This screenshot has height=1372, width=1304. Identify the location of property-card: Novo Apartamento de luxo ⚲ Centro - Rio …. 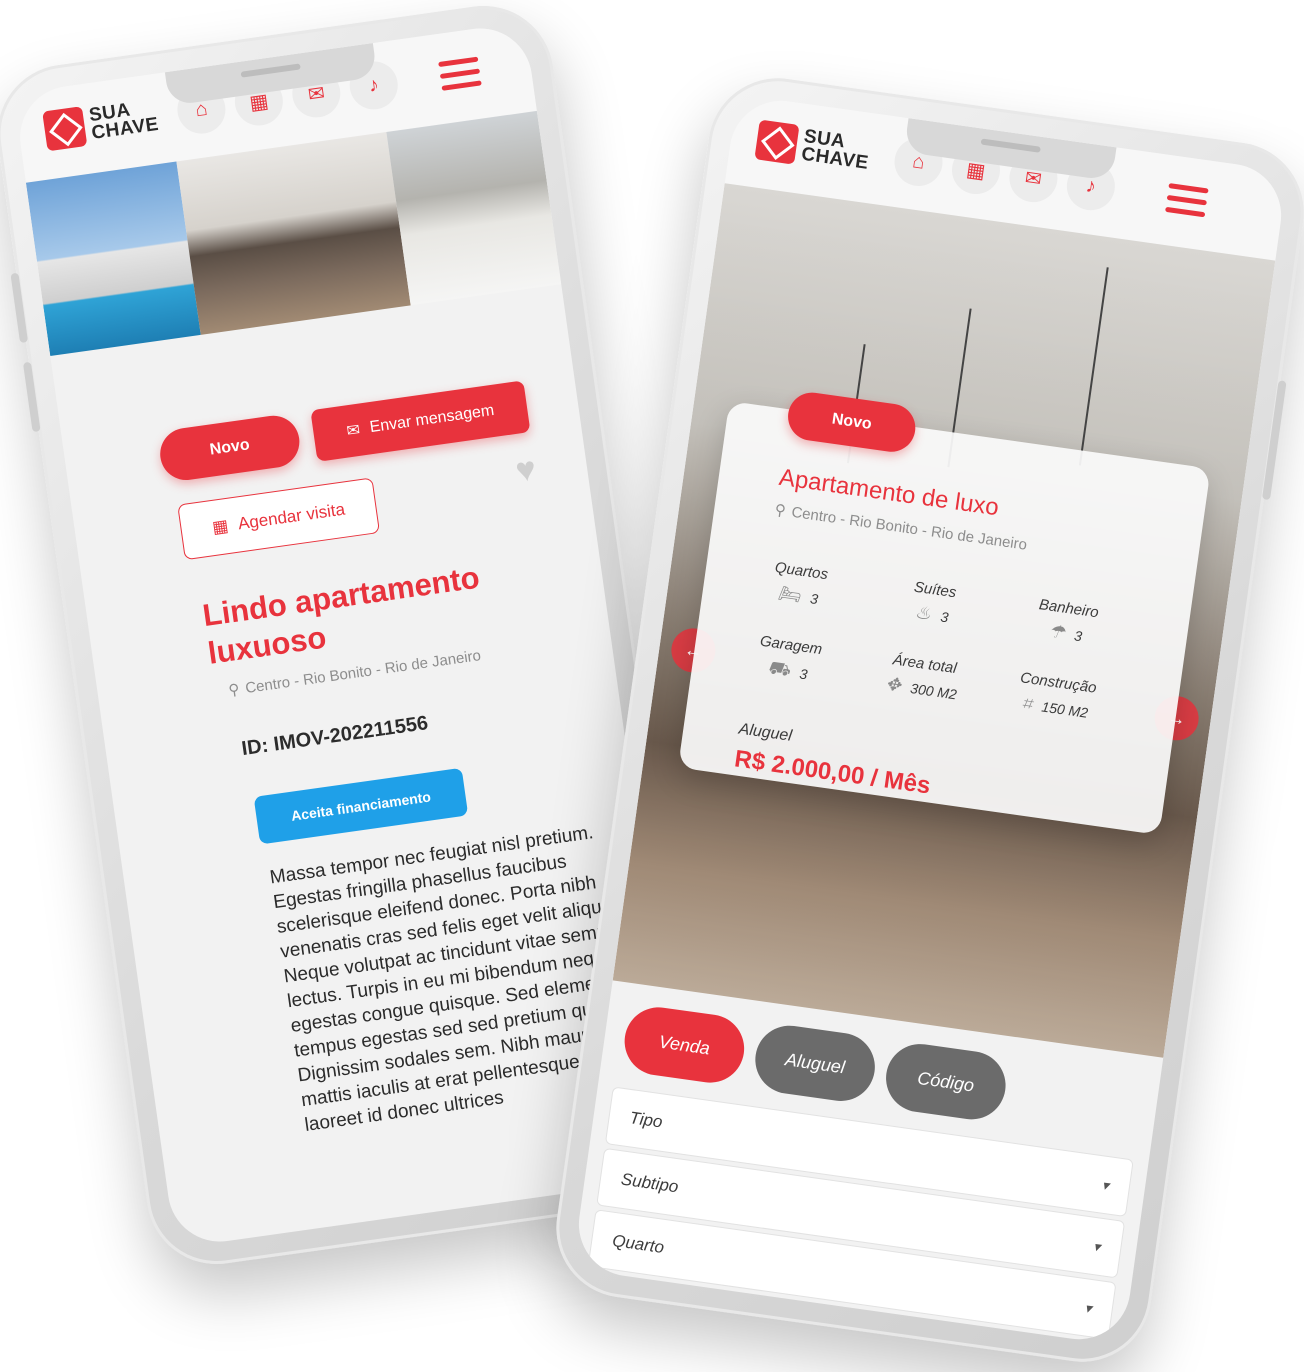
(944, 612).